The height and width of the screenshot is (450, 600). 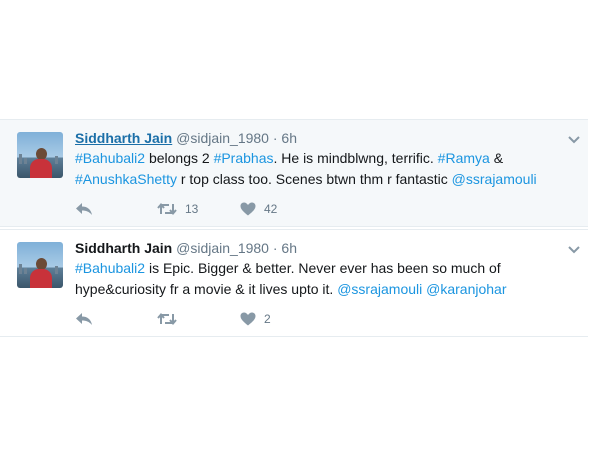 I want to click on like-button: 2, so click(x=255, y=319).